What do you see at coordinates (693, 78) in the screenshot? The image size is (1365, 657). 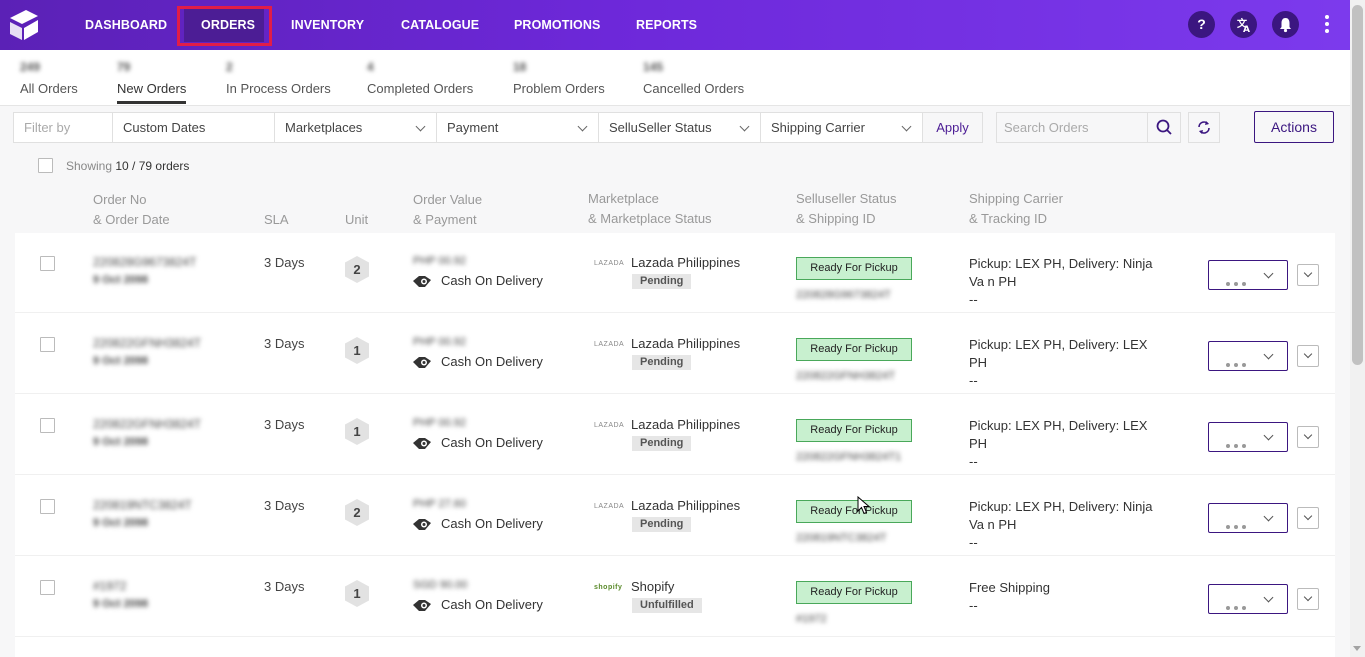 I see `tab-cancelled-orders: 145 Cancelled Orders` at bounding box center [693, 78].